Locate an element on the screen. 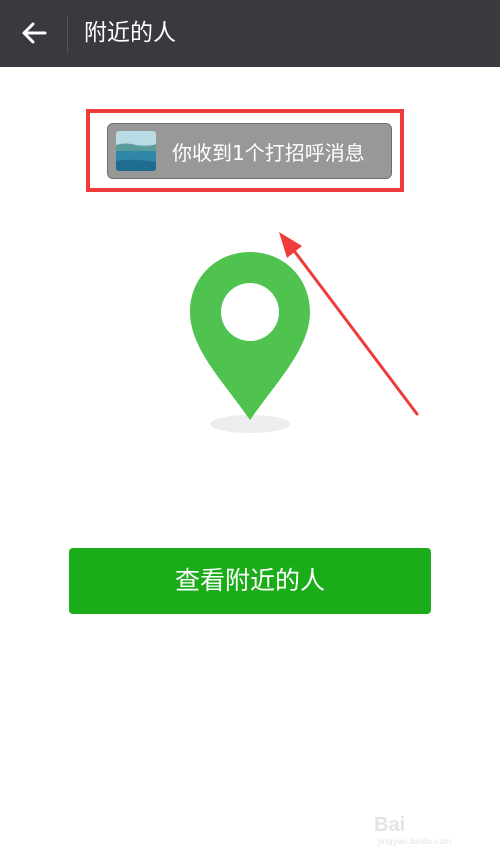  arrow-left-icon is located at coordinates (34, 33).